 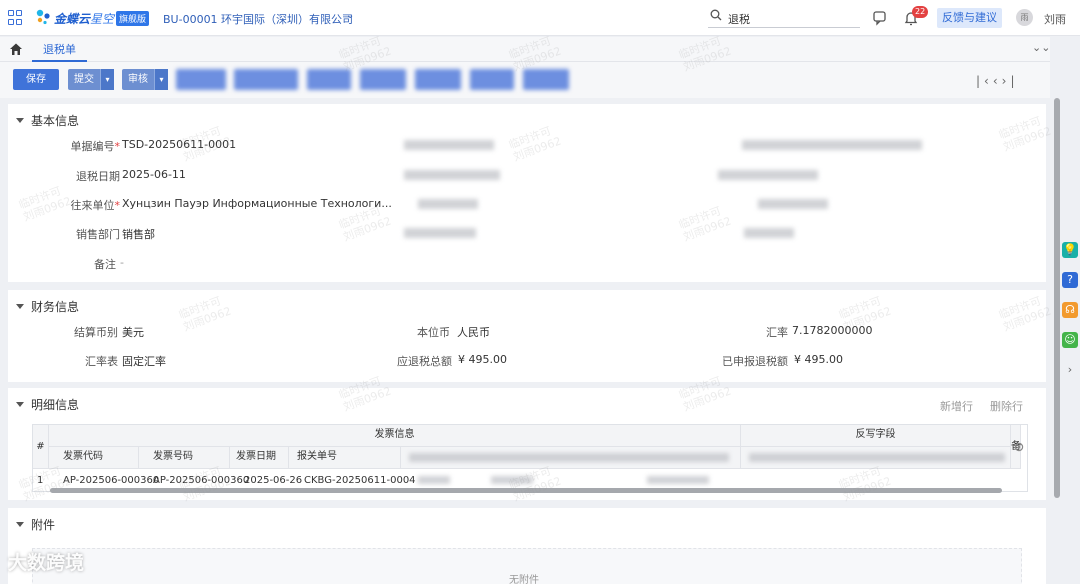 What do you see at coordinates (1019, 447) in the screenshot?
I see `gear-icon` at bounding box center [1019, 447].